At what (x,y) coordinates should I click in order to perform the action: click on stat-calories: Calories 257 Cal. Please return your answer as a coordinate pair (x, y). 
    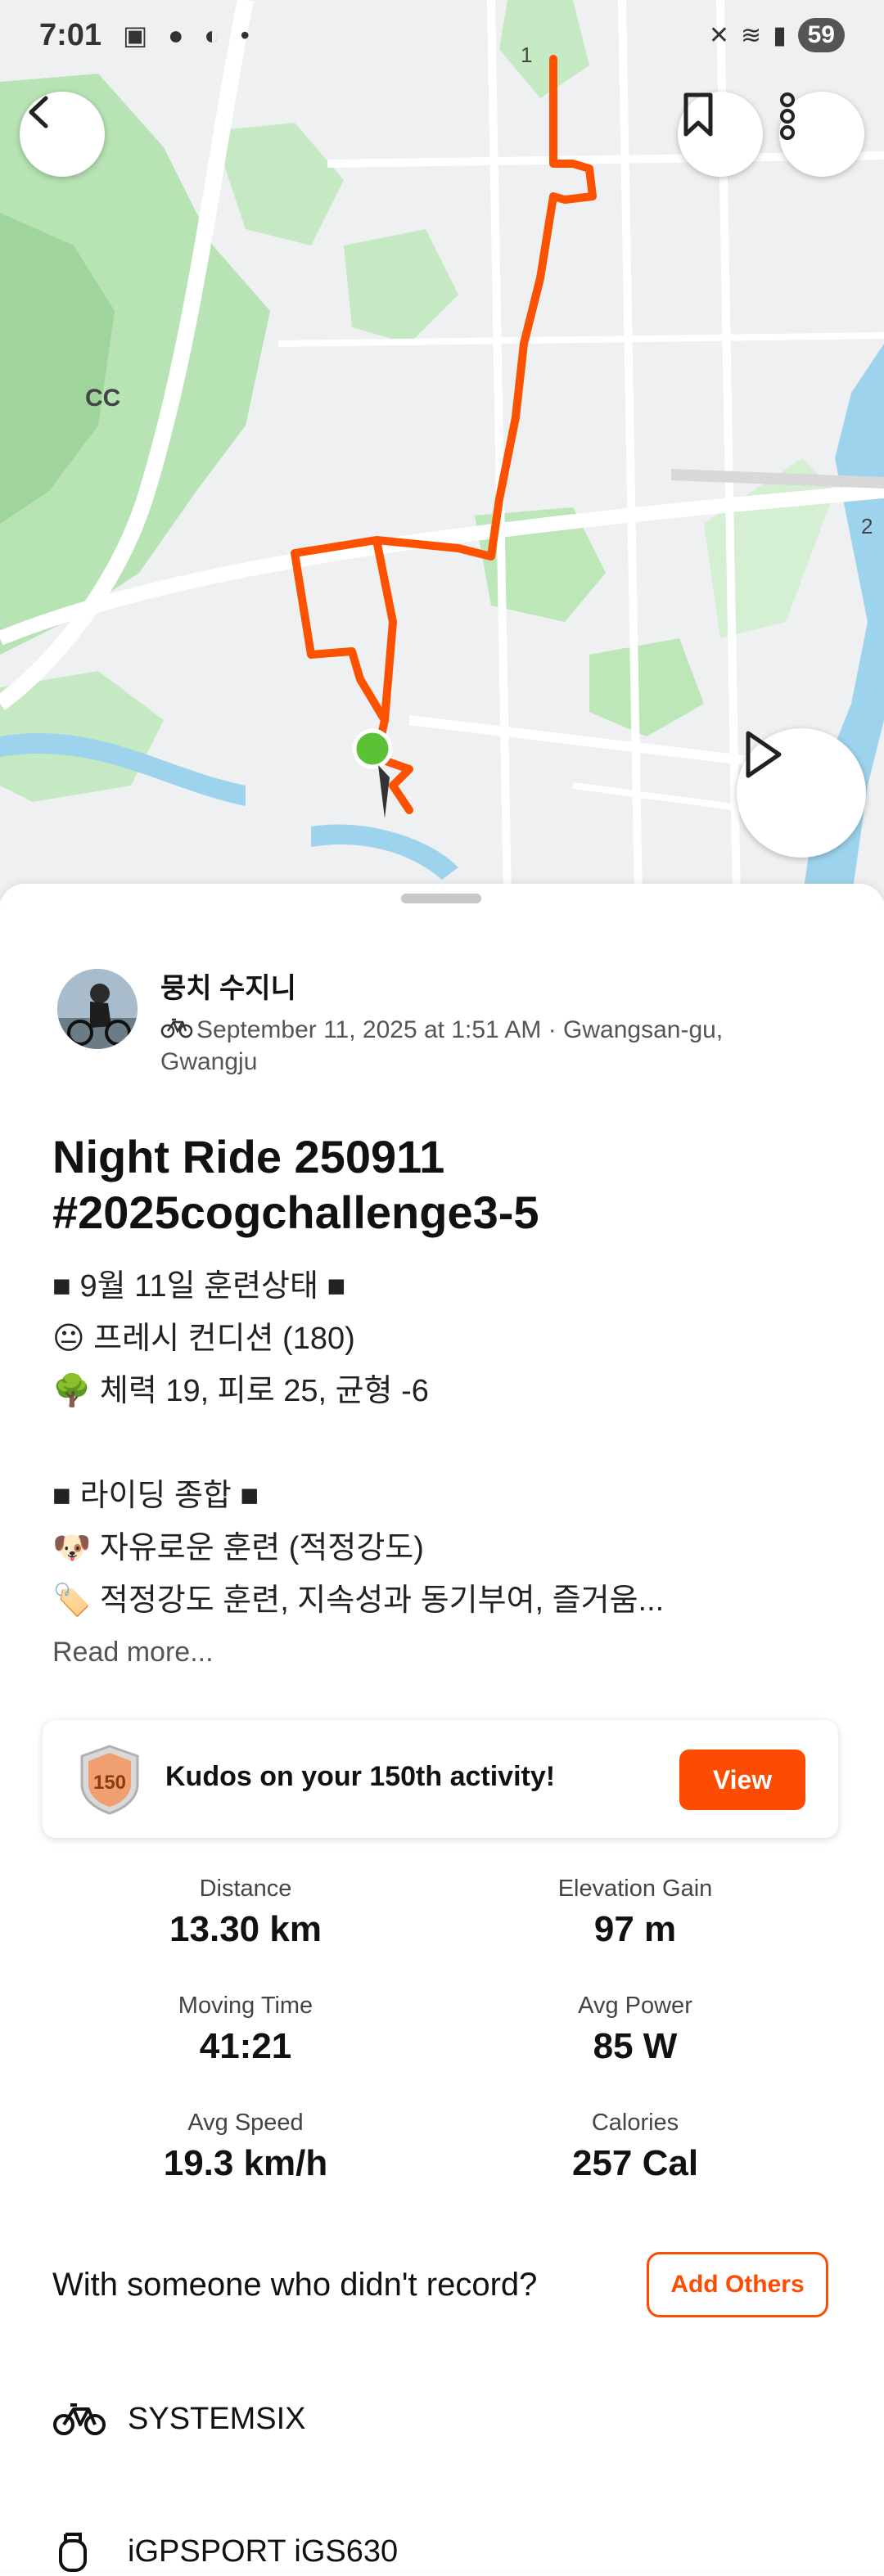
    Looking at the image, I should click on (635, 2147).